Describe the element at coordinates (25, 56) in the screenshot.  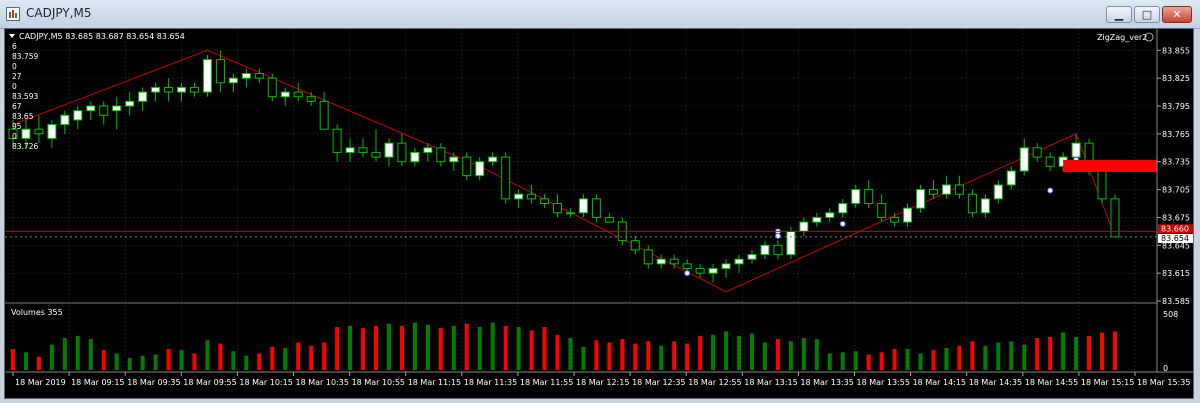
I see `left-panel-value: 83.759` at that location.